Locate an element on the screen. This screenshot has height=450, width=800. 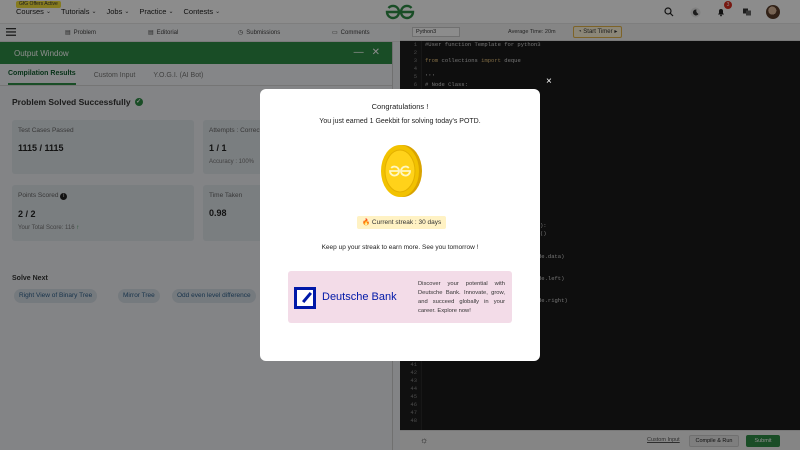
streak-text: Current streak : 30 days is located at coordinates (406, 222).